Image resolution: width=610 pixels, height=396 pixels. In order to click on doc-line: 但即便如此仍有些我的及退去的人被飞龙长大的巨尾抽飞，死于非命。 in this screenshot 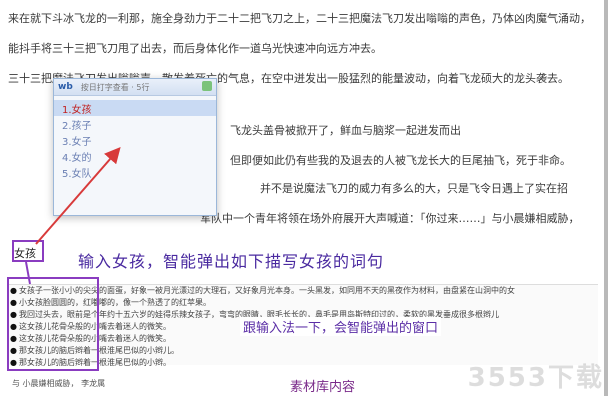, I will do `click(400, 160)`.